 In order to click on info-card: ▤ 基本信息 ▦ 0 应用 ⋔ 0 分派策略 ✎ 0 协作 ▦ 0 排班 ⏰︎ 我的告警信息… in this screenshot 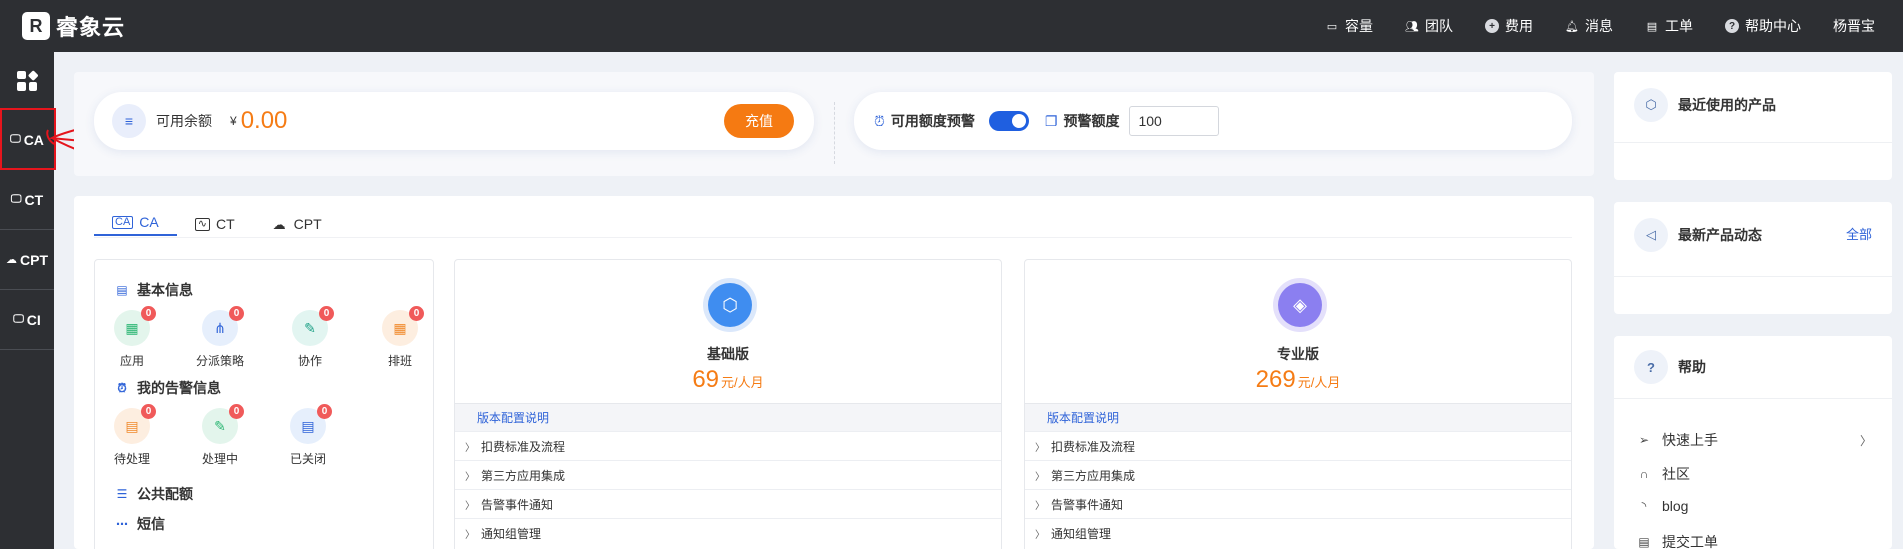, I will do `click(264, 404)`.